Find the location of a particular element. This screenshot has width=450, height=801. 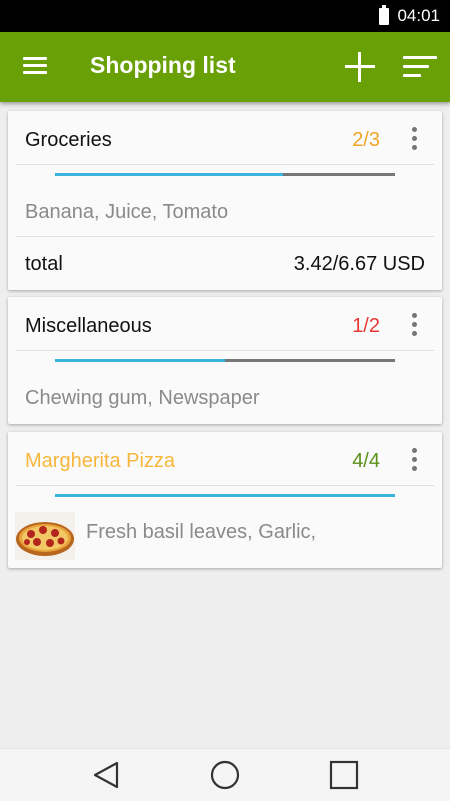

app-bar: Shopping list is located at coordinates (225, 67).